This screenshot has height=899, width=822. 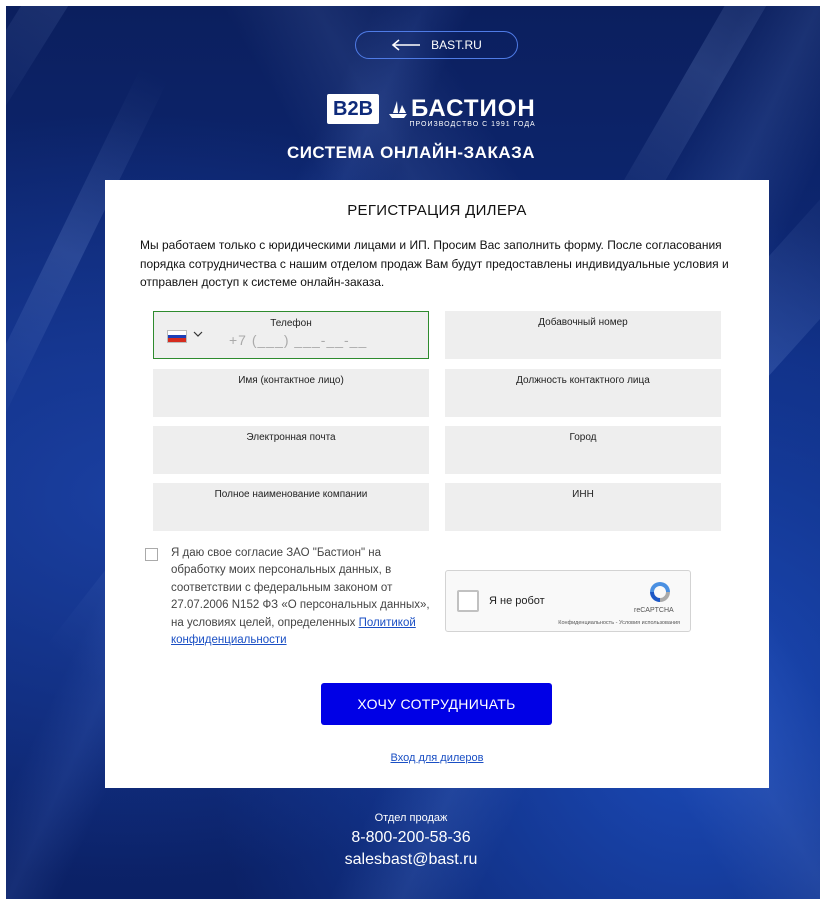 What do you see at coordinates (583, 437) in the screenshot?
I see `city-label: Город` at bounding box center [583, 437].